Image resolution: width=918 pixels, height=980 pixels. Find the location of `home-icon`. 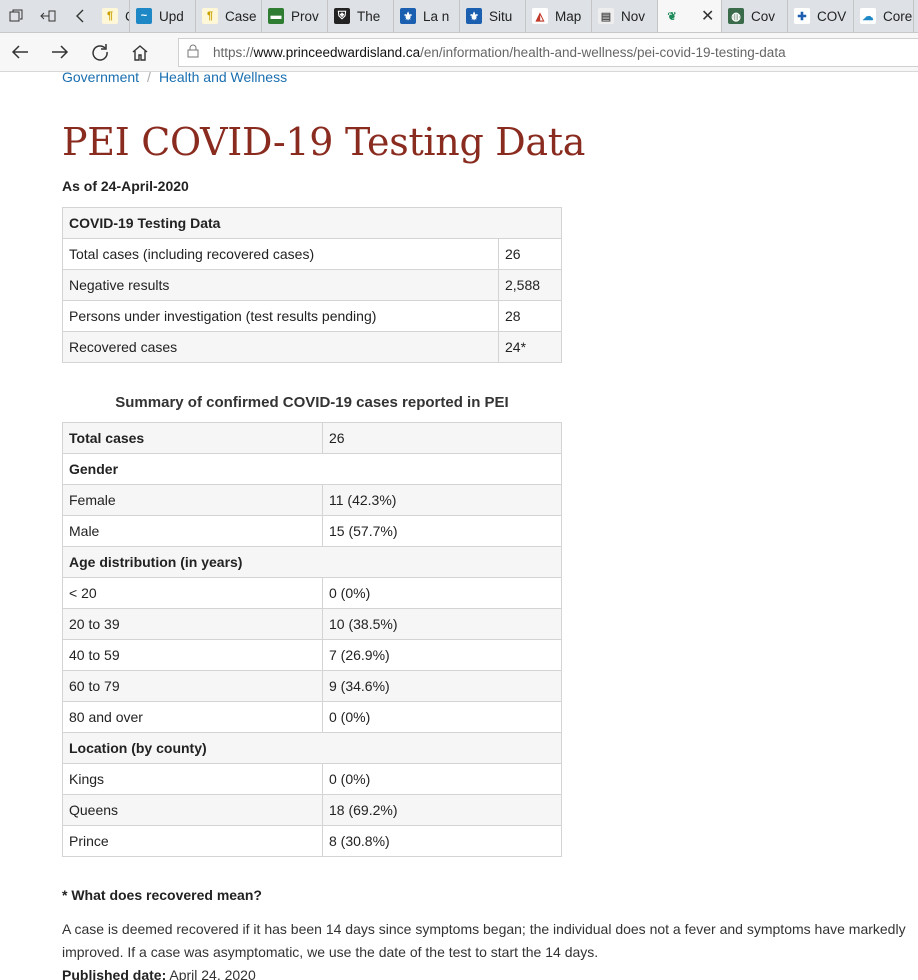

home-icon is located at coordinates (140, 52).